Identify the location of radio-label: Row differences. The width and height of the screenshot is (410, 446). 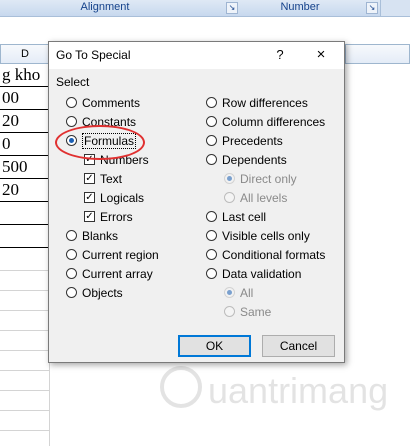
(265, 103).